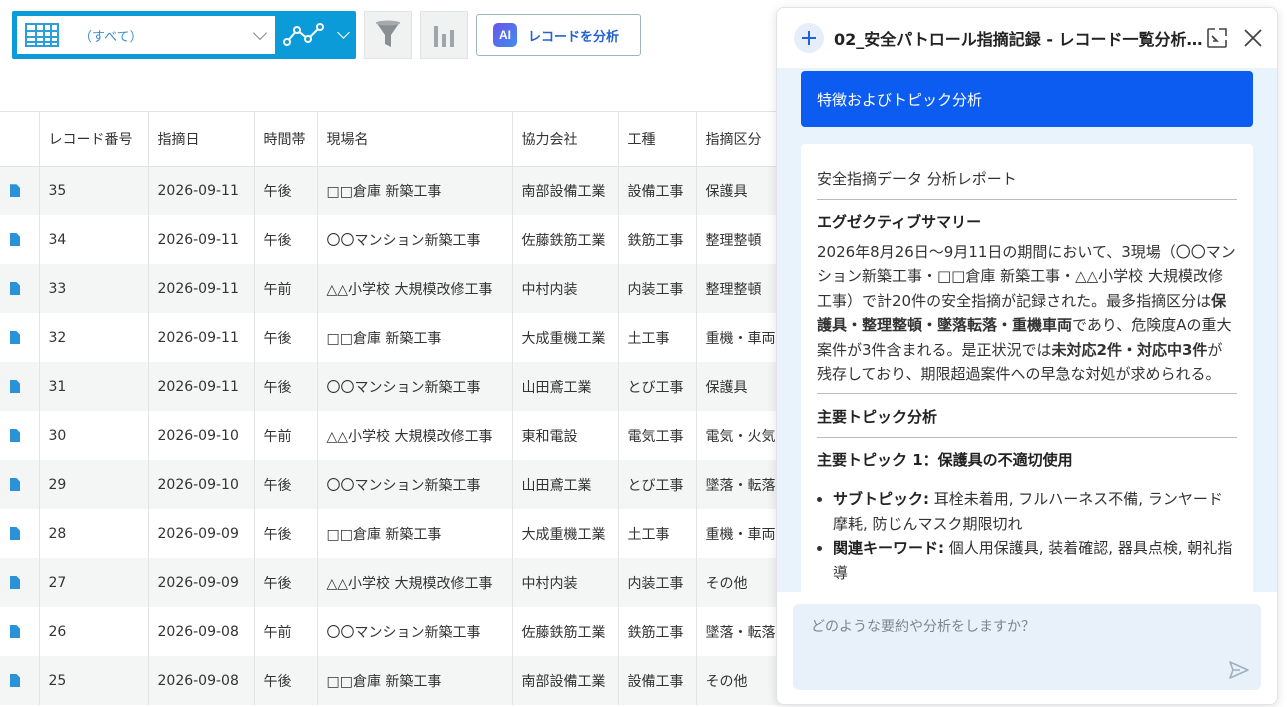 Image resolution: width=1287 pixels, height=707 pixels. I want to click on cell-work-type: 鉄筋工事, so click(657, 239).